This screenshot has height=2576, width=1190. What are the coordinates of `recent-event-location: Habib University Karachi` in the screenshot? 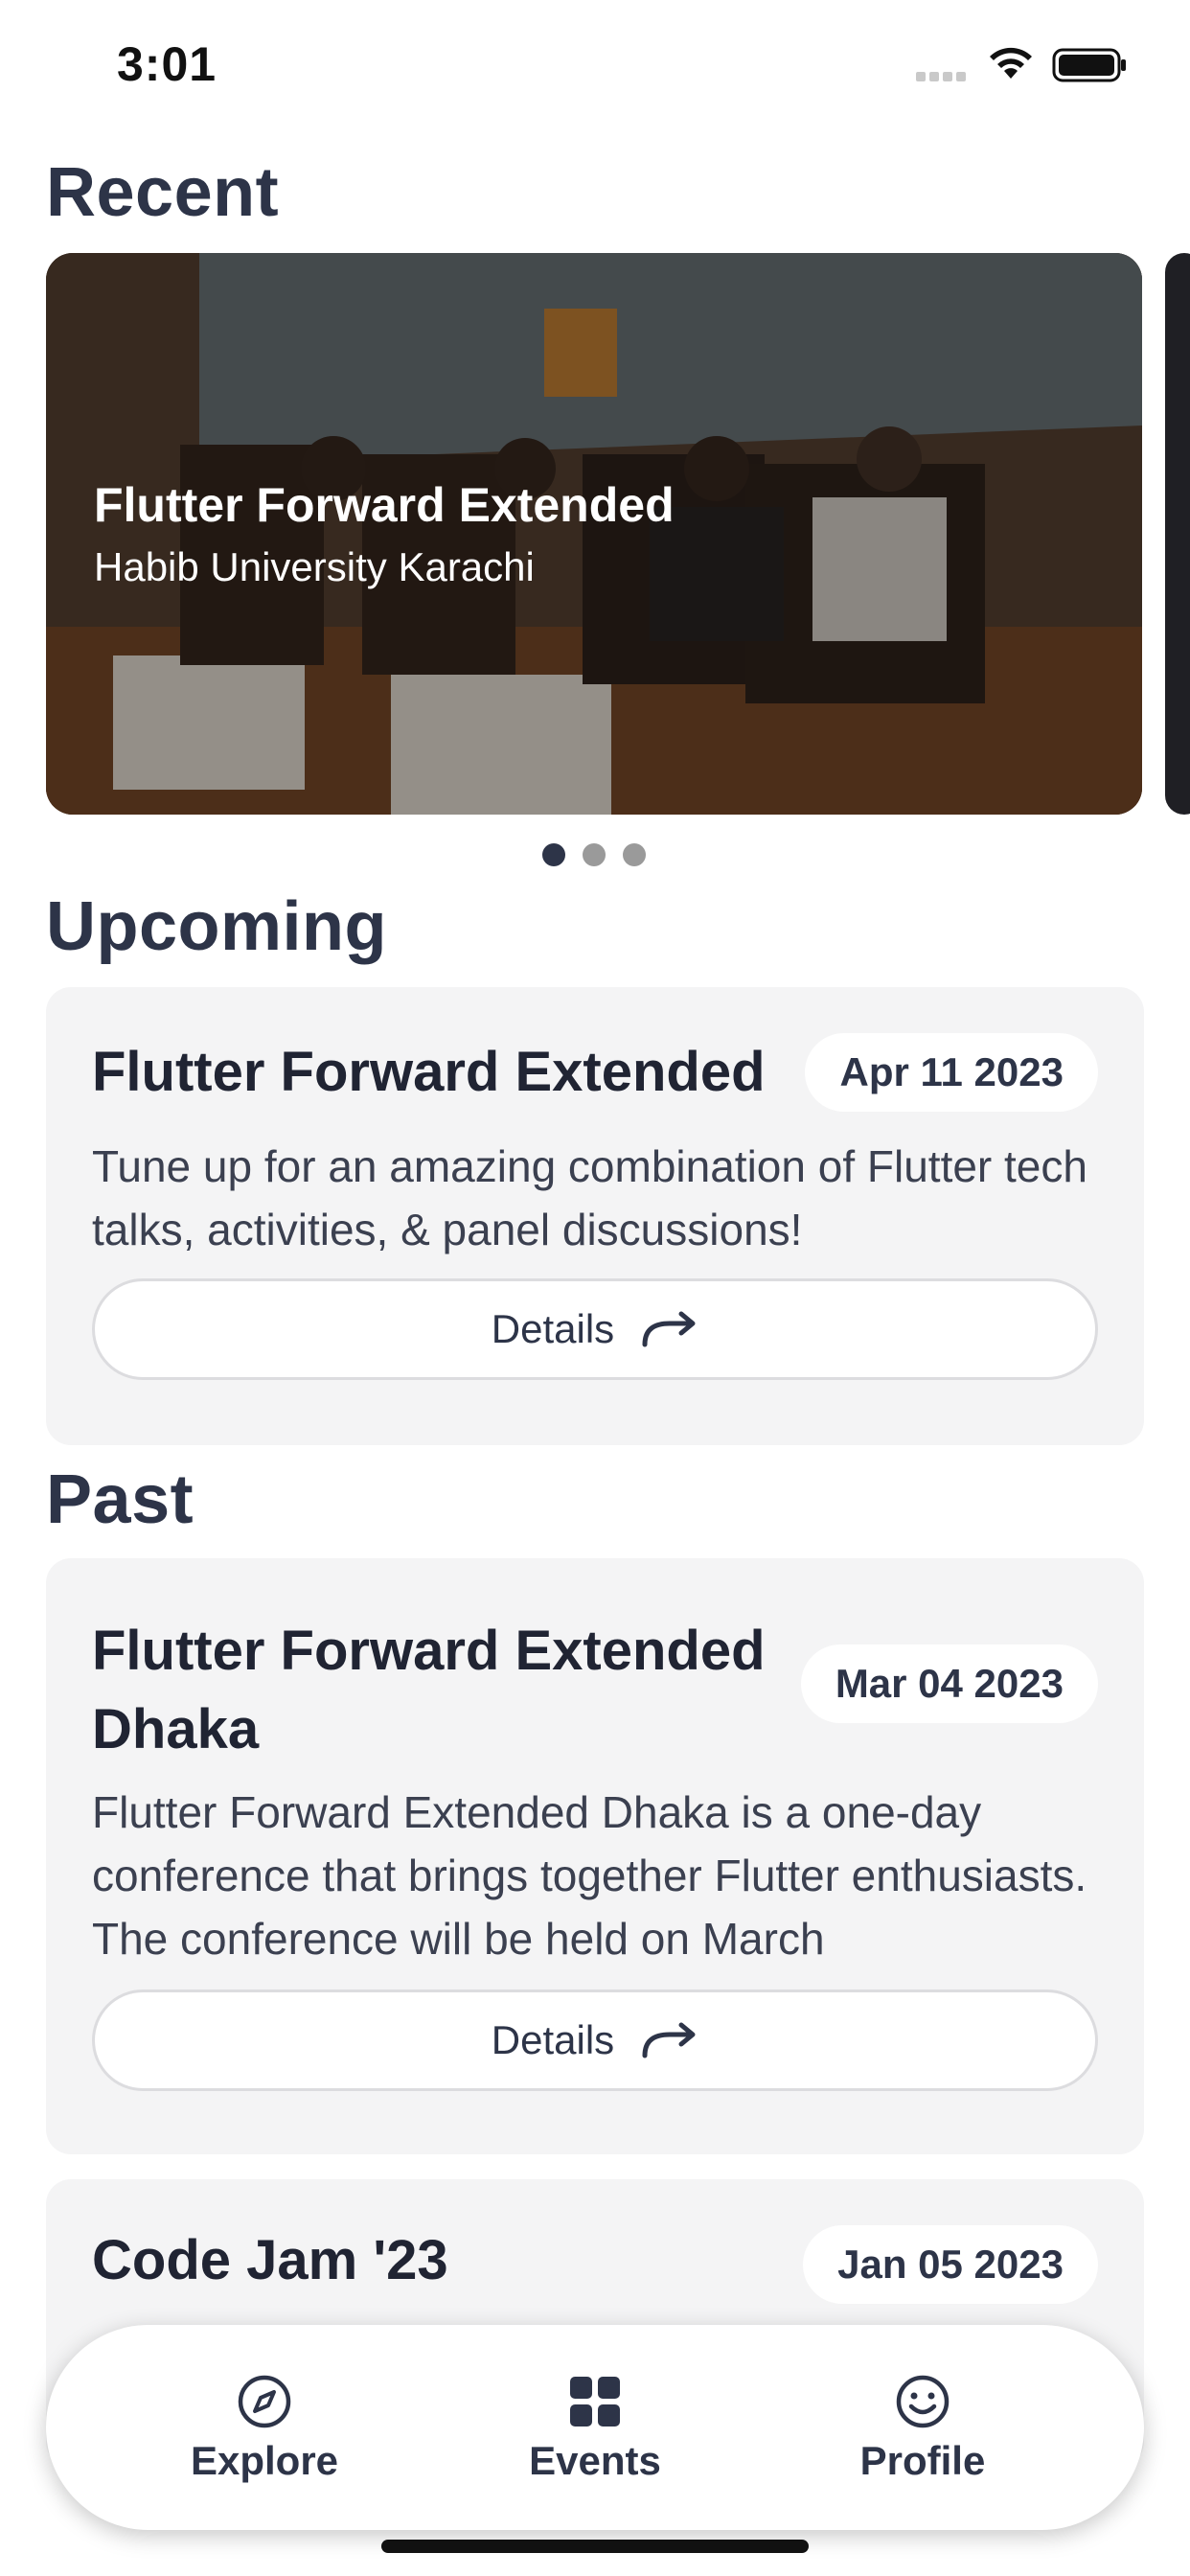 It's located at (315, 566).